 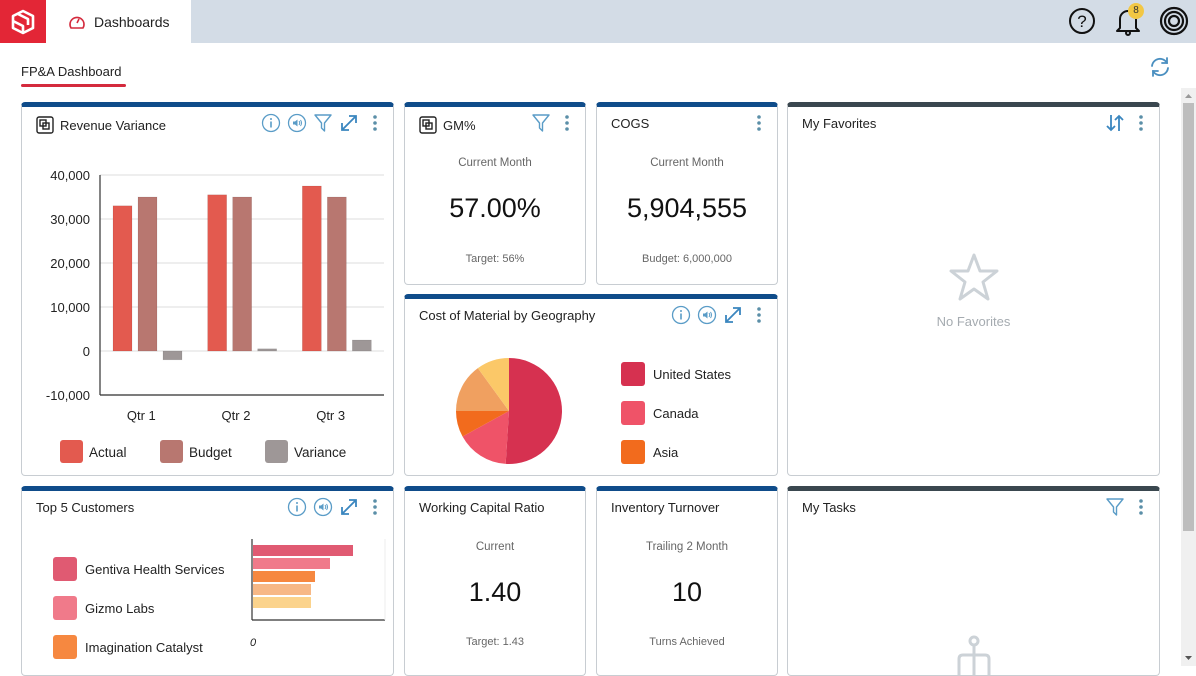 What do you see at coordinates (1082, 21) in the screenshot?
I see `help-button: ?` at bounding box center [1082, 21].